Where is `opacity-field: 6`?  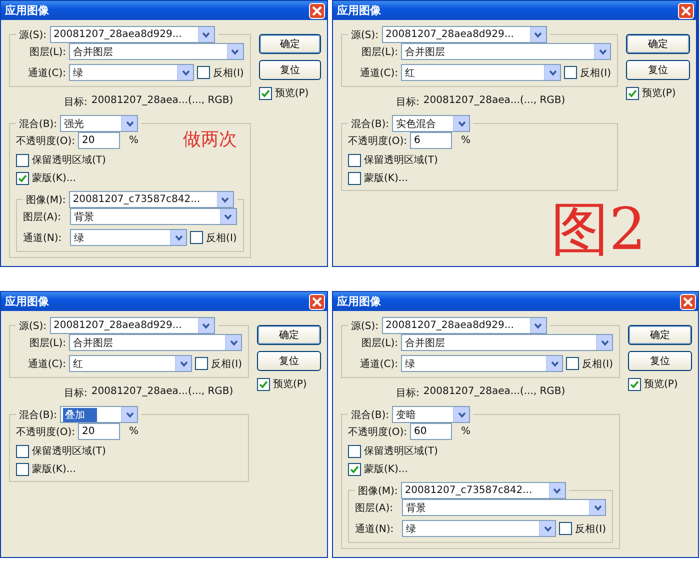 opacity-field: 6 is located at coordinates (431, 140).